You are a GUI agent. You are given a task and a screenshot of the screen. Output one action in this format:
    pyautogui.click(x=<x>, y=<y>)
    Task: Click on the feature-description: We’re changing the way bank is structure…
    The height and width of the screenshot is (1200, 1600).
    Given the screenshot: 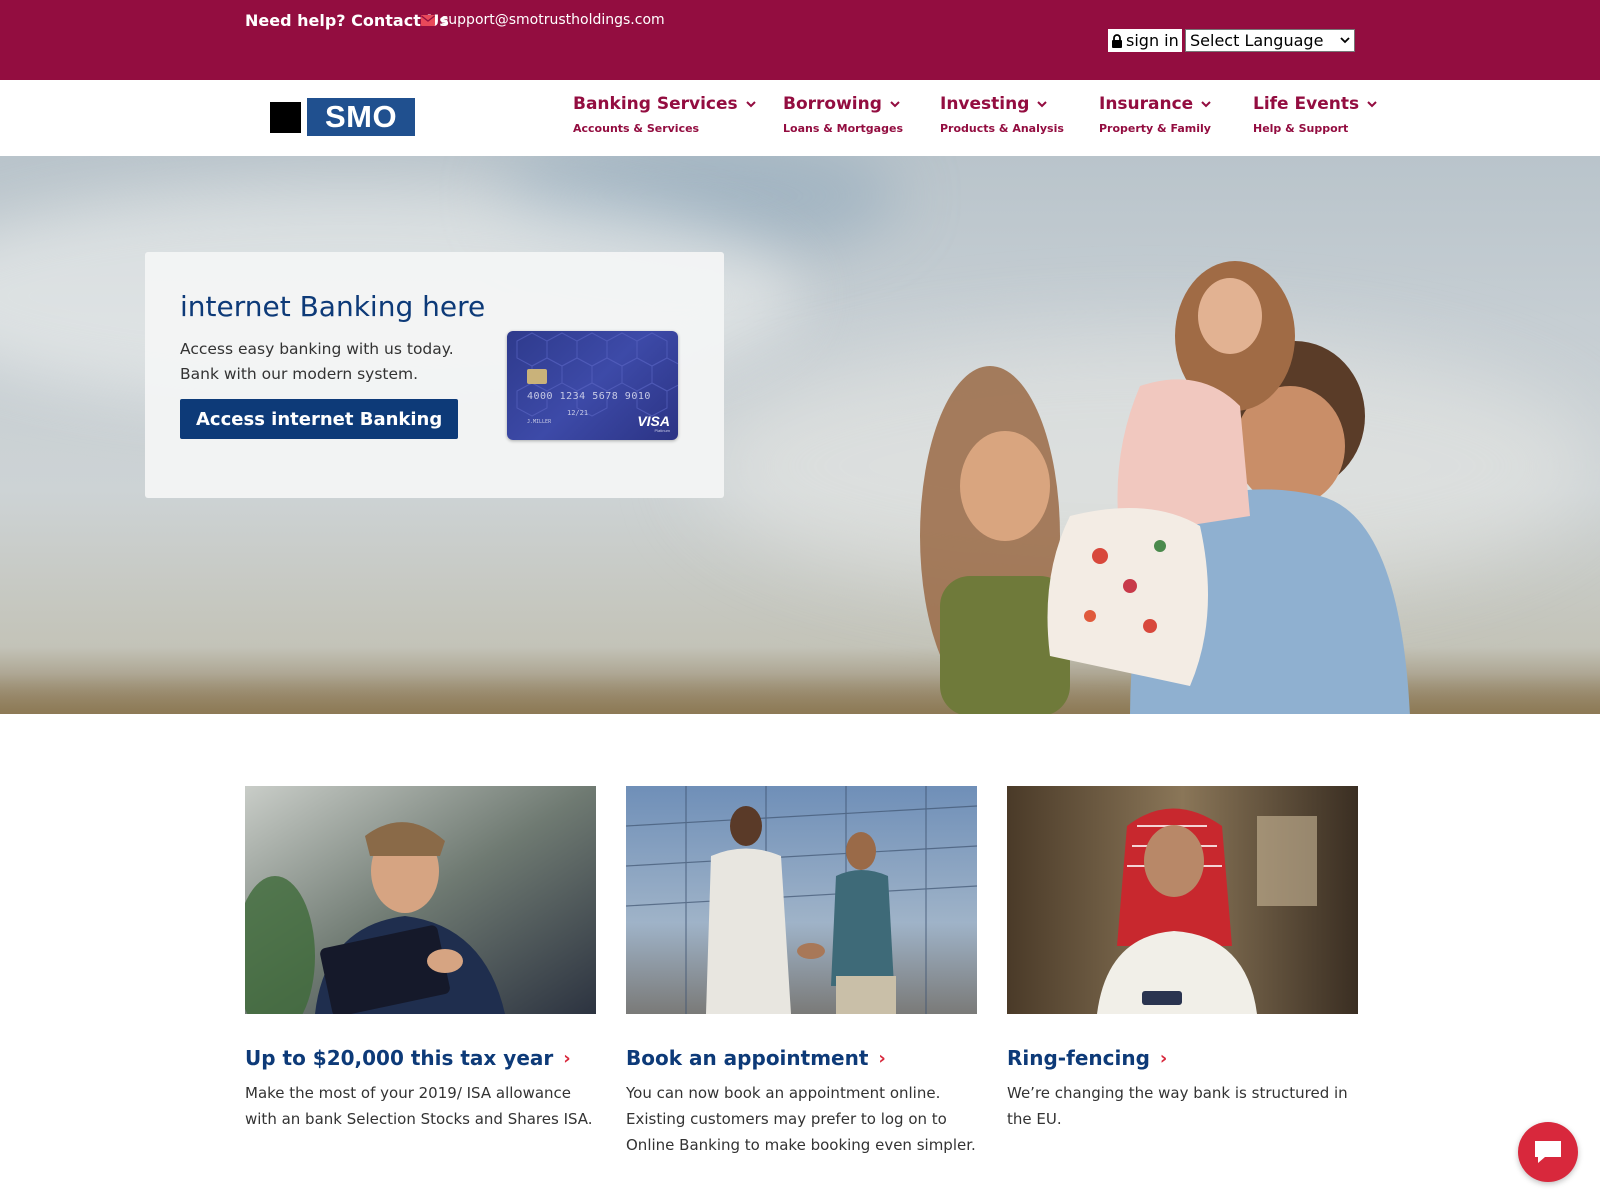 What is the action you would take?
    pyautogui.click(x=1177, y=1106)
    